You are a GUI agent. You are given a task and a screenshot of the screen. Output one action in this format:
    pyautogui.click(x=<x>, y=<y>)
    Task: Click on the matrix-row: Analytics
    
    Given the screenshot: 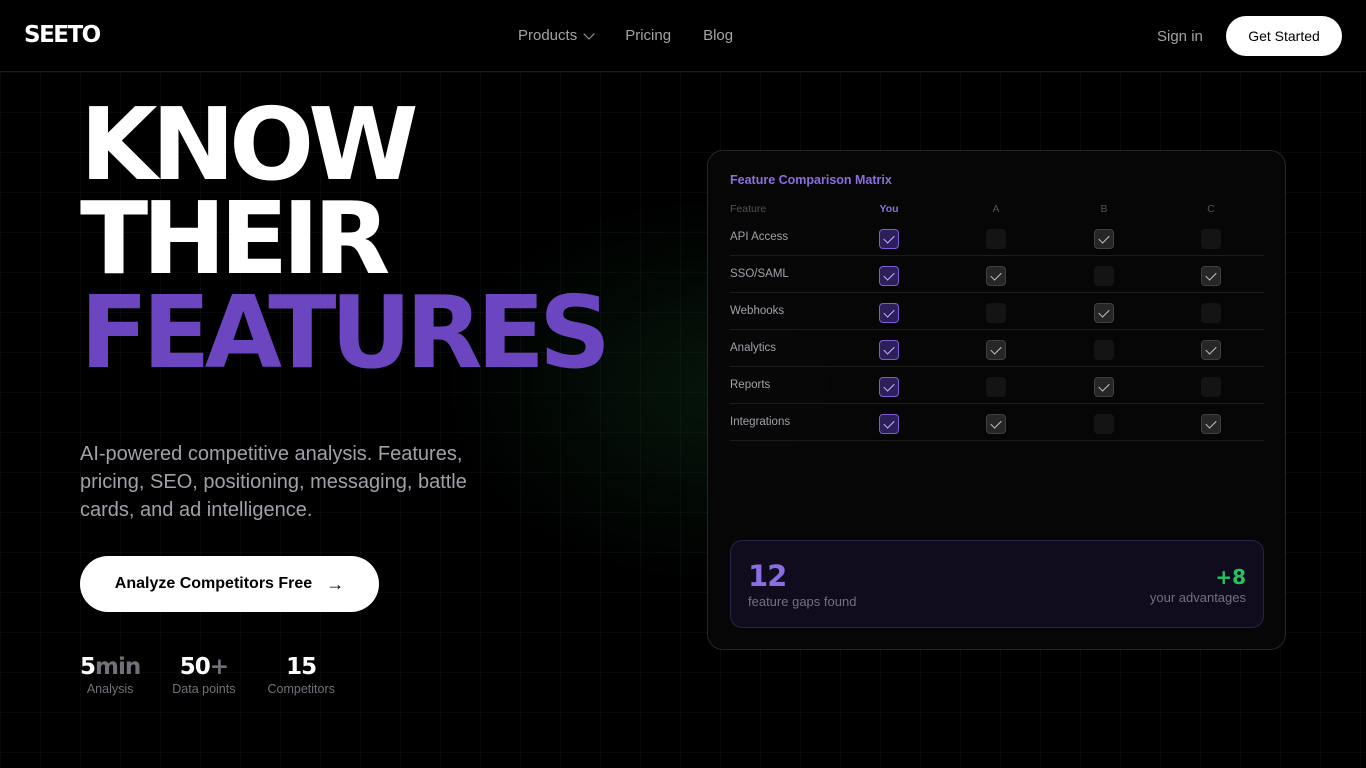 What is the action you would take?
    pyautogui.click(x=997, y=348)
    